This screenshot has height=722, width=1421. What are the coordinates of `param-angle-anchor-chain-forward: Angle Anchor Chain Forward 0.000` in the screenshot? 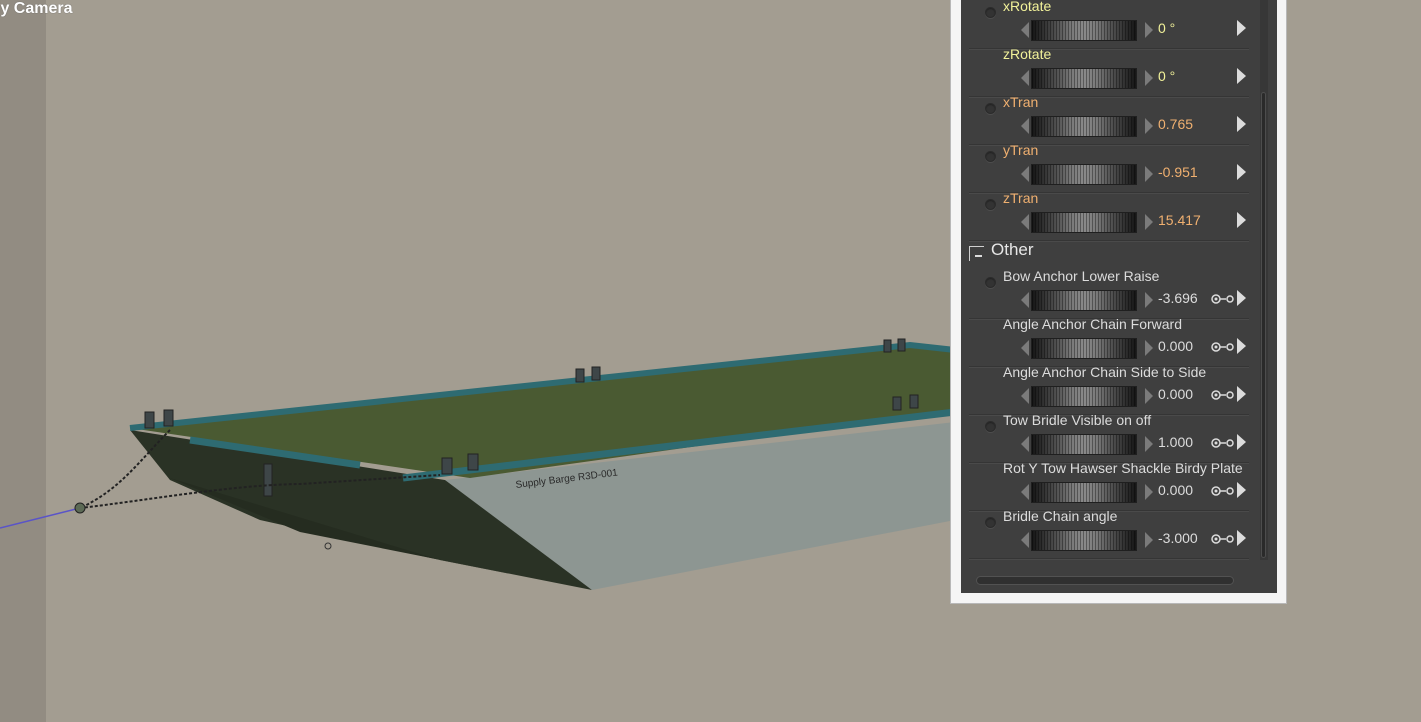 It's located at (1109, 341).